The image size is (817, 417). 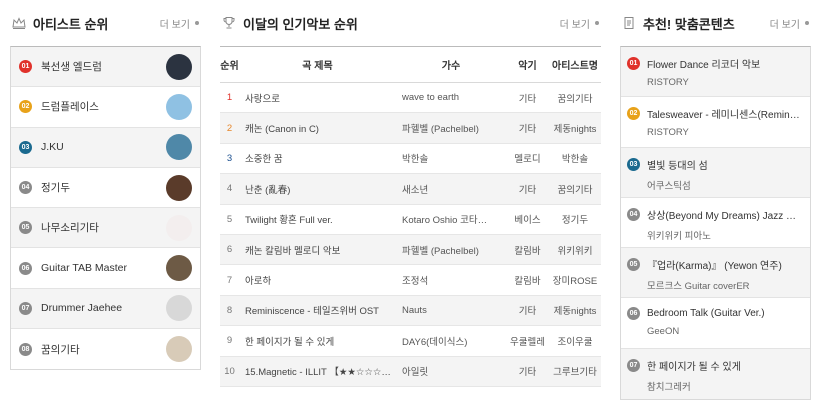 I want to click on table-row: 3 소중한 꿈 박한솔 멜로디 박한솔, so click(x=410, y=158).